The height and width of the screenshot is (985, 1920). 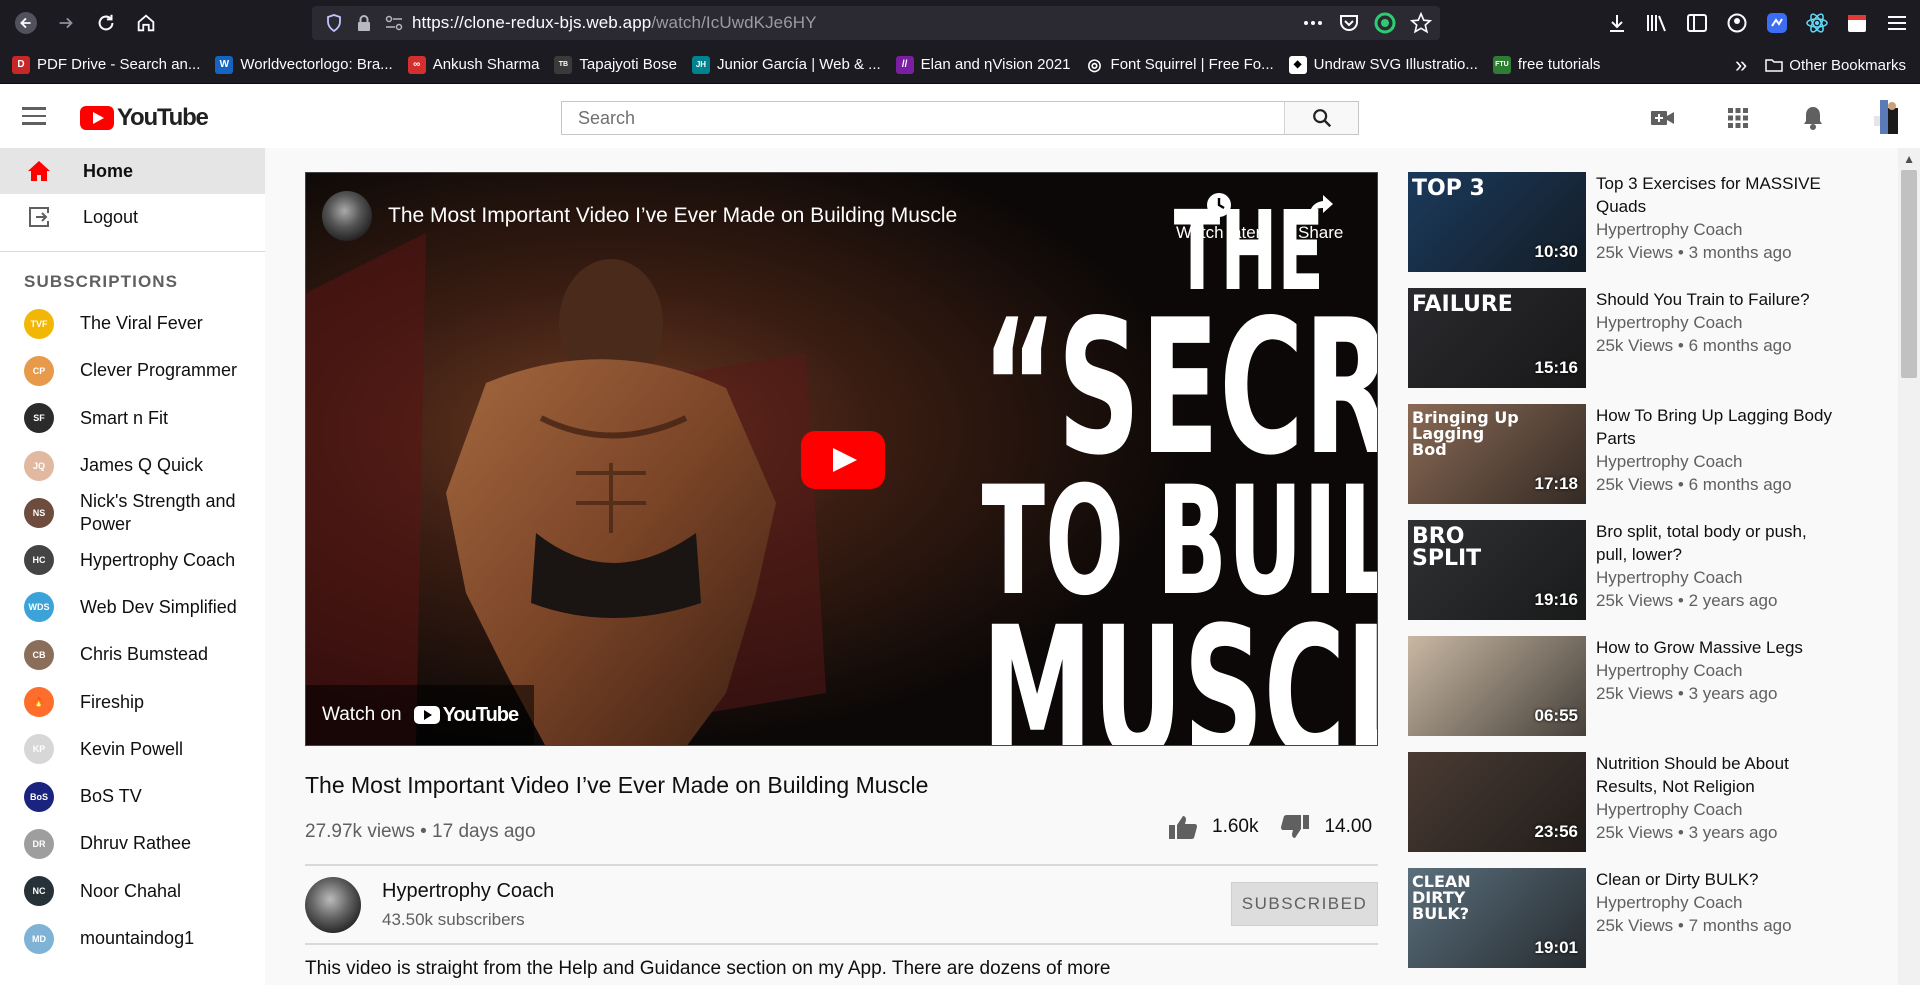 I want to click on hamburger-menu-icon, so click(x=37, y=116).